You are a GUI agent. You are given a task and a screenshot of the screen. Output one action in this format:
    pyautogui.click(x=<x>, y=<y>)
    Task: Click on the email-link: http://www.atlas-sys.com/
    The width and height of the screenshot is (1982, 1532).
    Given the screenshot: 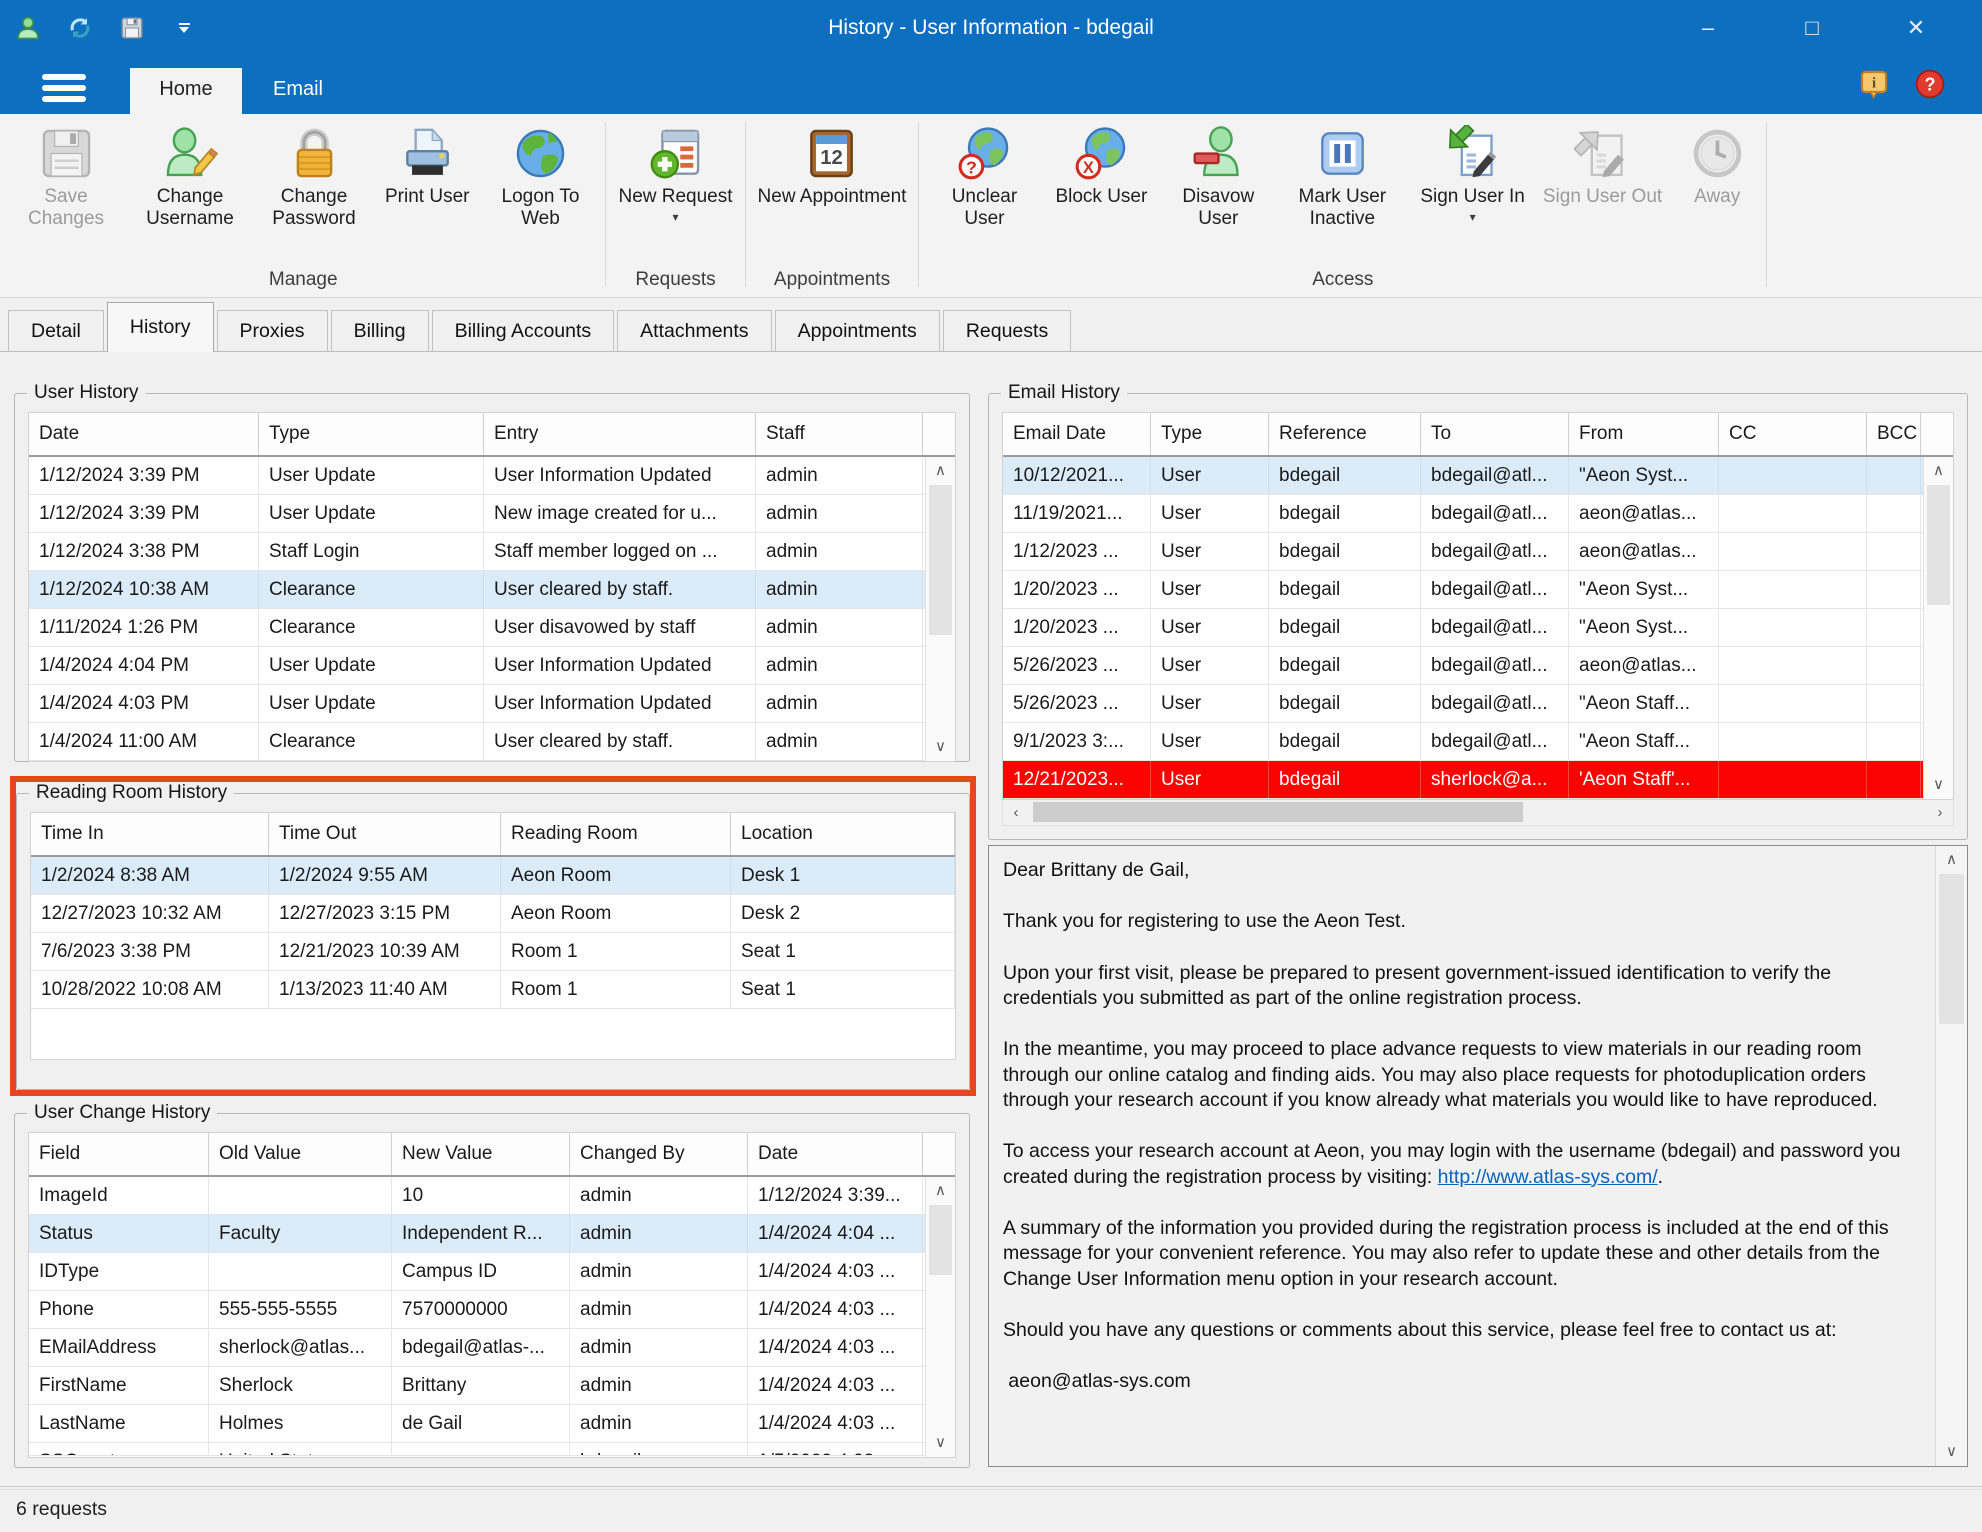 What is the action you would take?
    pyautogui.click(x=1548, y=1177)
    